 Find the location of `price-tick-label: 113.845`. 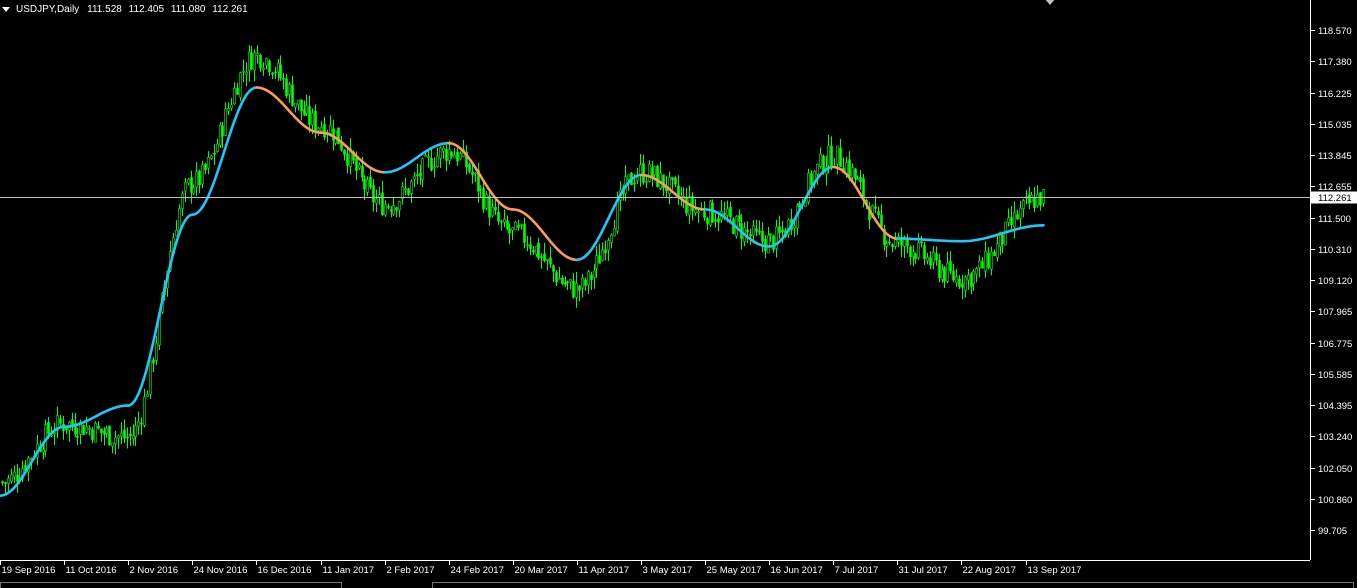

price-tick-label: 113.845 is located at coordinates (1335, 156).